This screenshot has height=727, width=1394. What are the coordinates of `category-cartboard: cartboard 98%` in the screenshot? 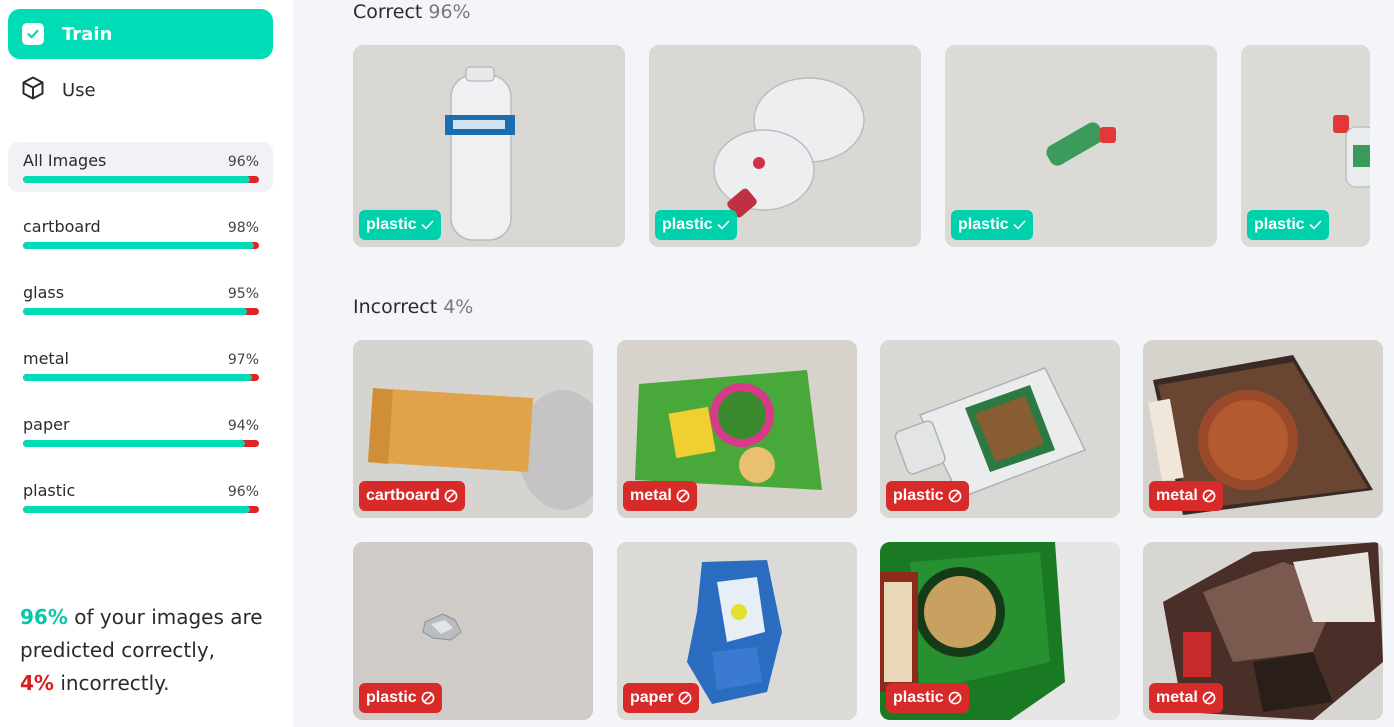 It's located at (140, 233).